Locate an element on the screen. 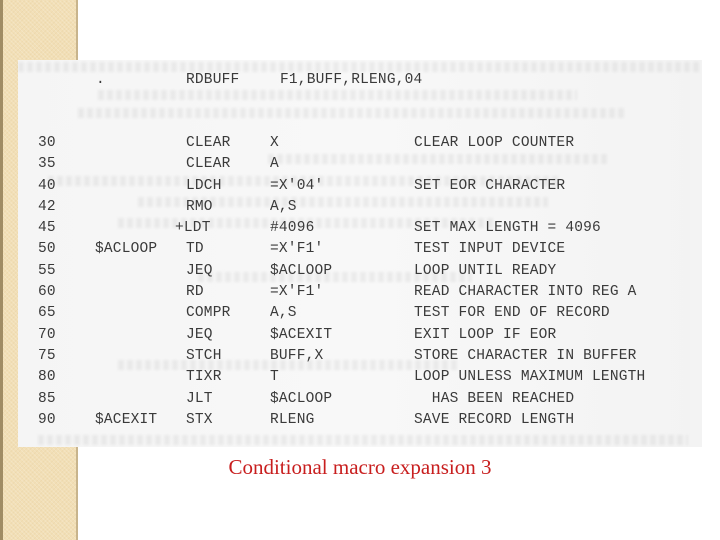  line-number: 50 is located at coordinates (47, 249).